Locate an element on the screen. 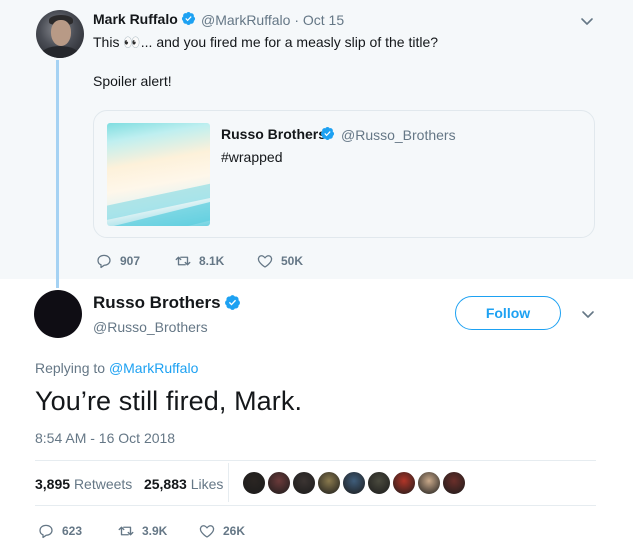 The height and width of the screenshot is (551, 633). engagement-stats: 3,895 Retweets 25,883 Likes is located at coordinates (129, 484).